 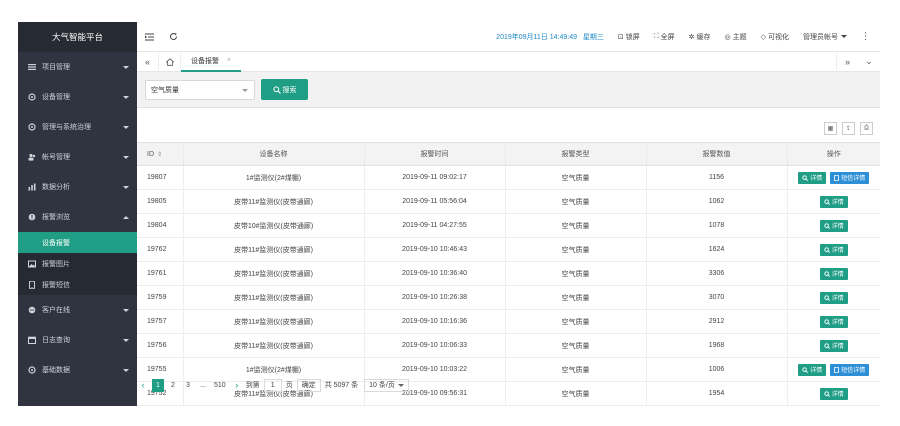 What do you see at coordinates (77, 310) in the screenshot?
I see `sidebar-item-customer-online: 客户在线` at bounding box center [77, 310].